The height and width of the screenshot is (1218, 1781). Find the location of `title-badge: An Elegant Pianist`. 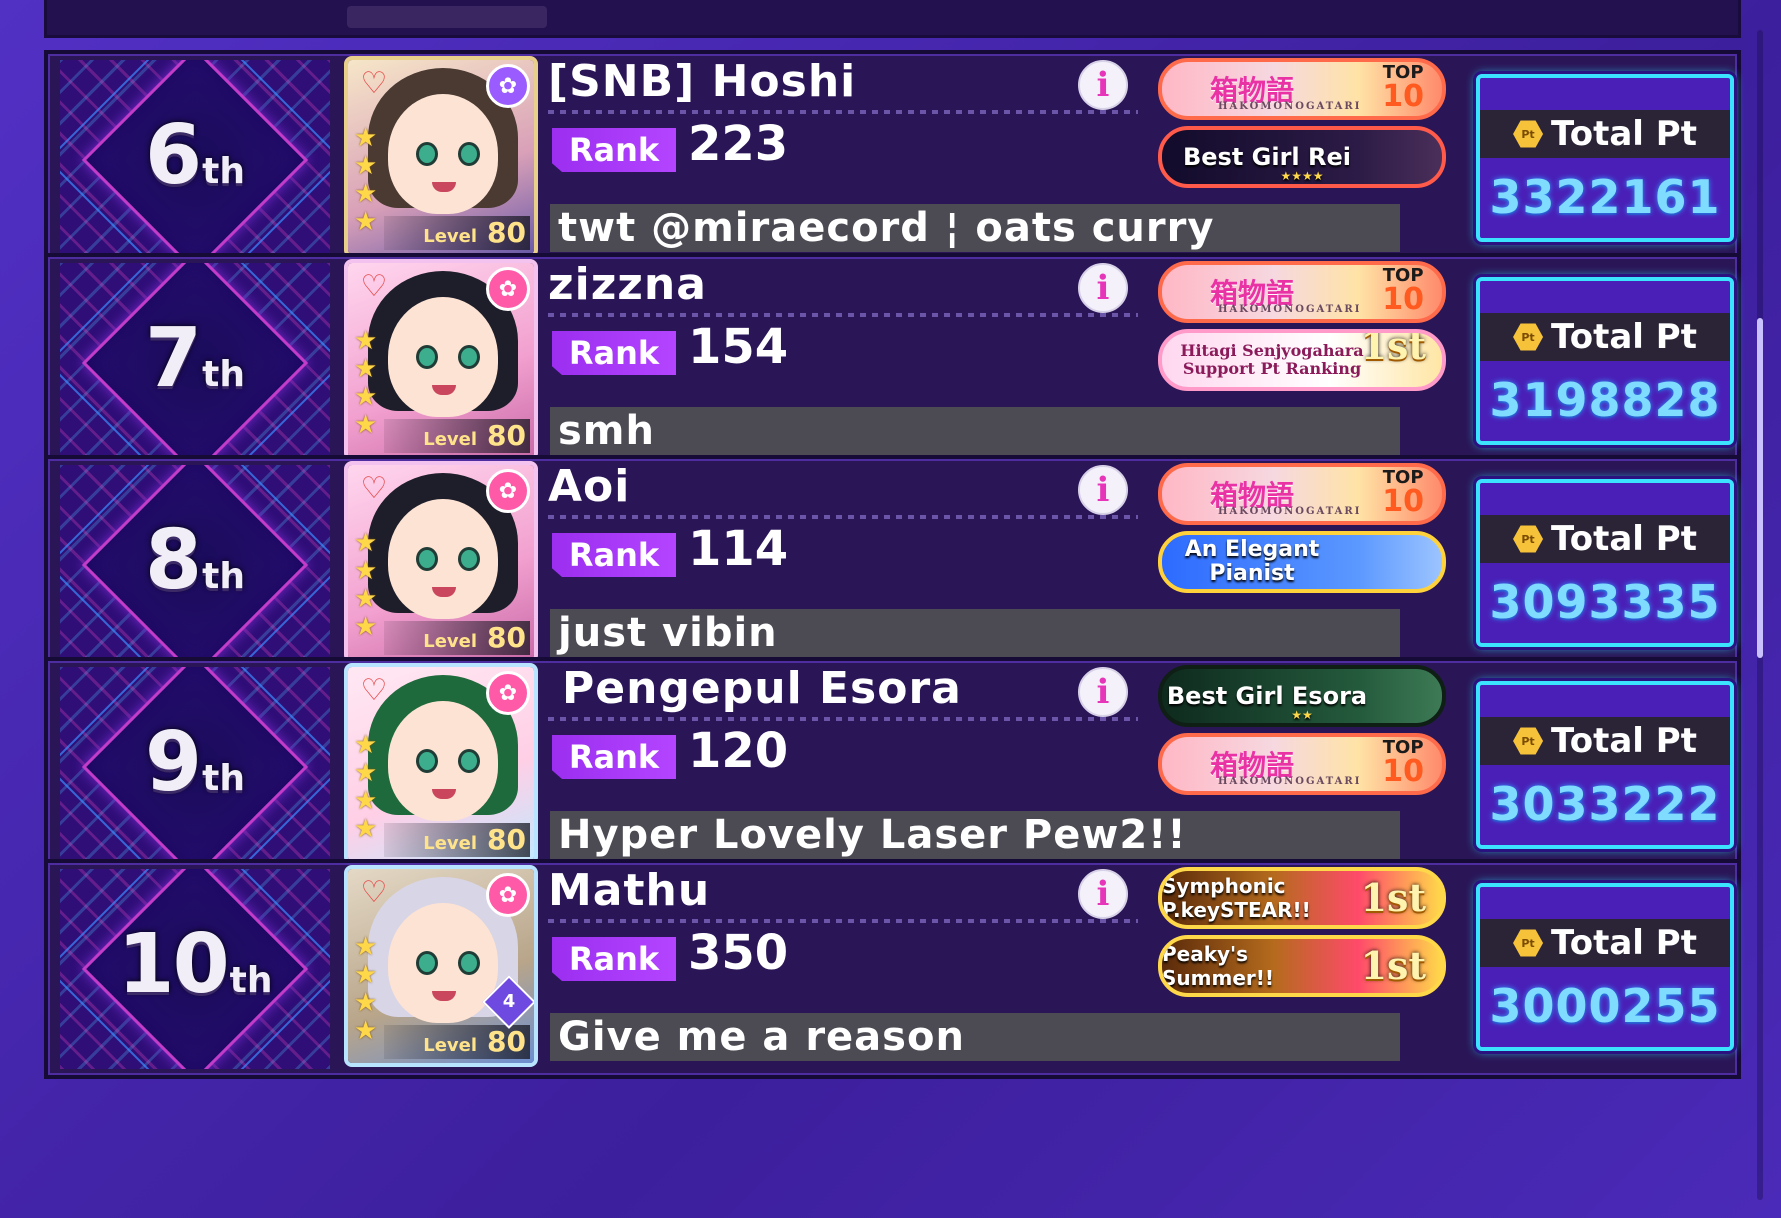

title-badge: An Elegant Pianist is located at coordinates (1302, 562).